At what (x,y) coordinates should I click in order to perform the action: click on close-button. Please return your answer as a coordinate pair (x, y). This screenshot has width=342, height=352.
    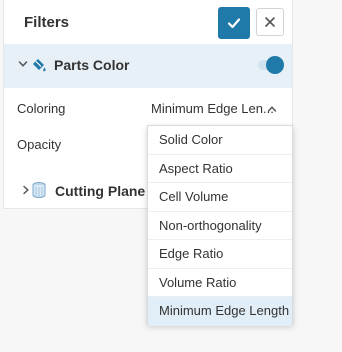
    Looking at the image, I should click on (270, 22).